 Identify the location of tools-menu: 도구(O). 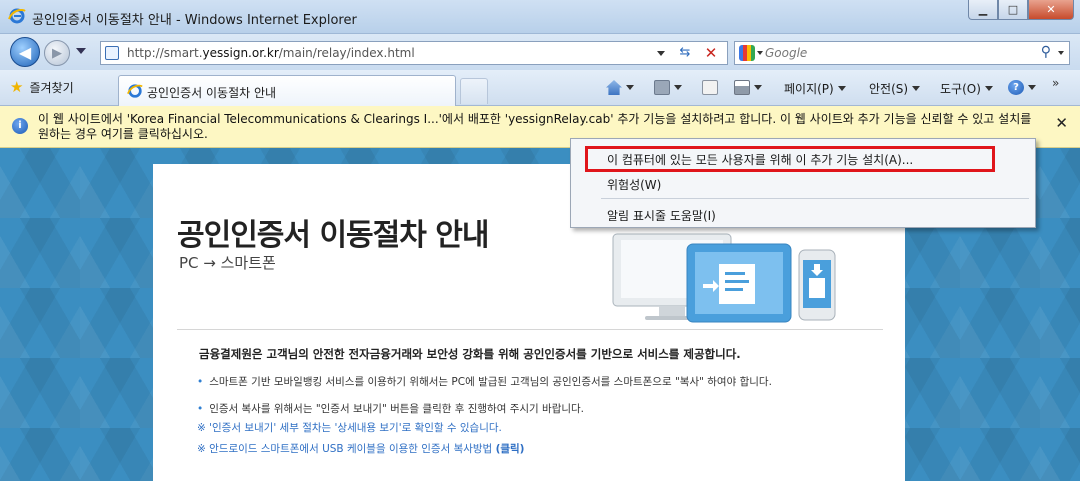
(966, 88).